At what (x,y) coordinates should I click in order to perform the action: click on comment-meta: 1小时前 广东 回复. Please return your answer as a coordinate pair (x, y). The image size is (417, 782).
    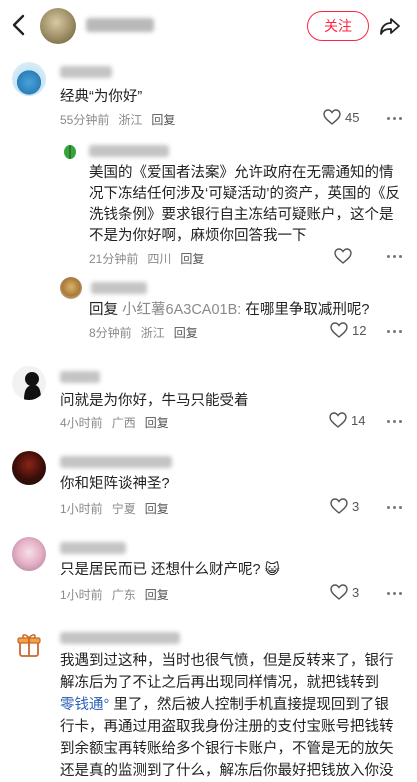
    Looking at the image, I should click on (119, 594).